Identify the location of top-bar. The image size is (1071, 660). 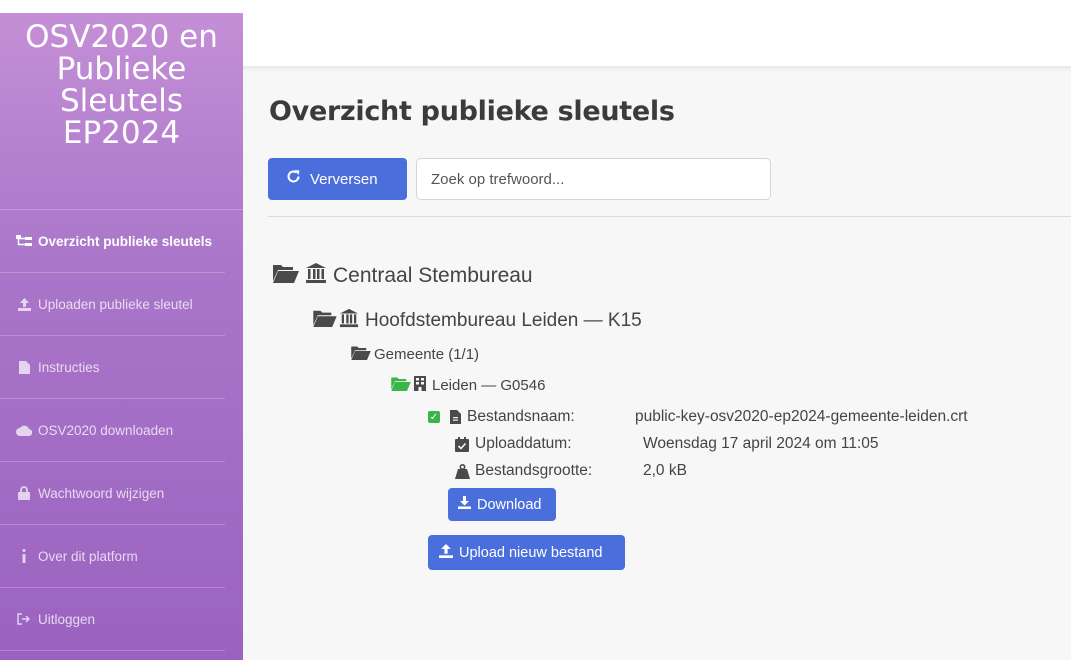
(657, 33).